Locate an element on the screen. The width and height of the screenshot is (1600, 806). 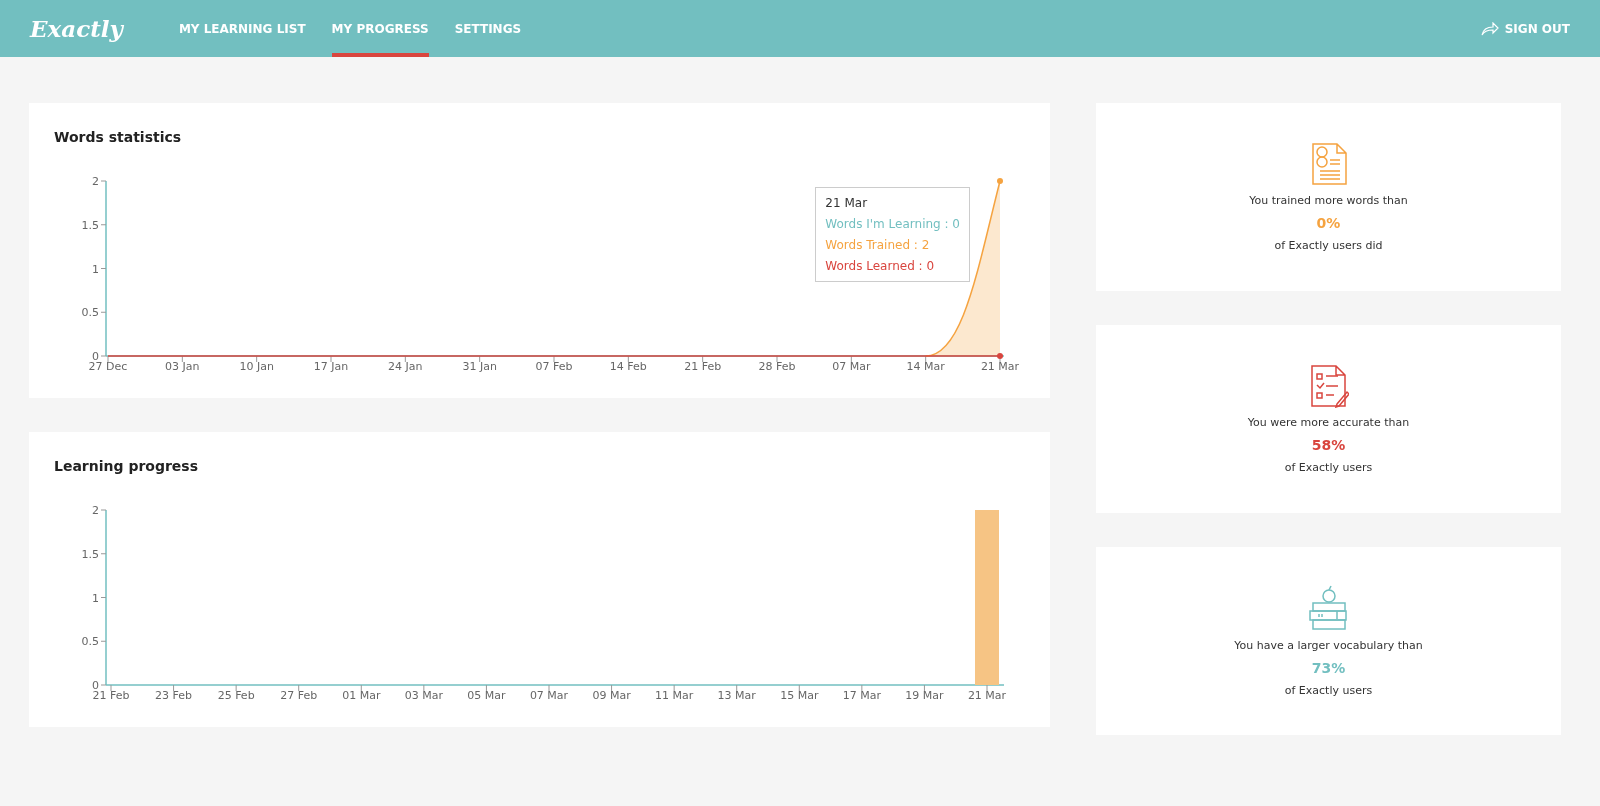
x-tick-label: 14 Feb is located at coordinates (628, 366).